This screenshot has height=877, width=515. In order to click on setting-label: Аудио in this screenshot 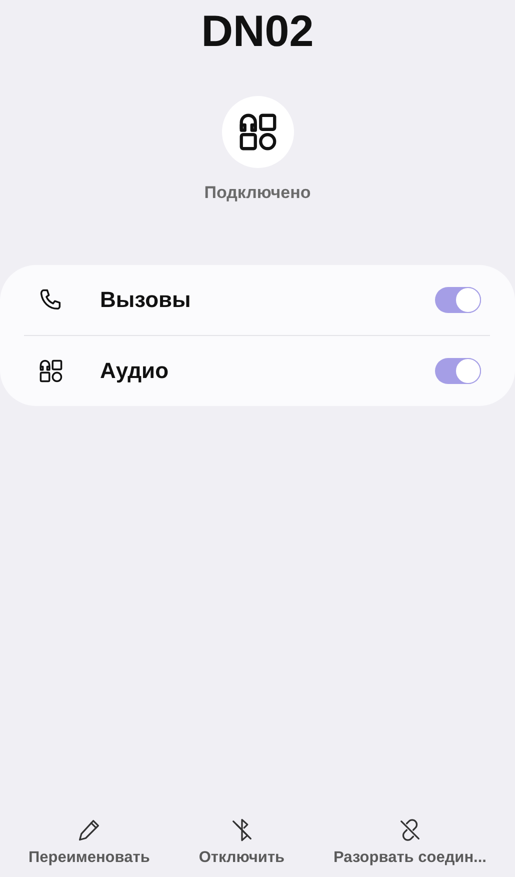, I will do `click(135, 371)`.